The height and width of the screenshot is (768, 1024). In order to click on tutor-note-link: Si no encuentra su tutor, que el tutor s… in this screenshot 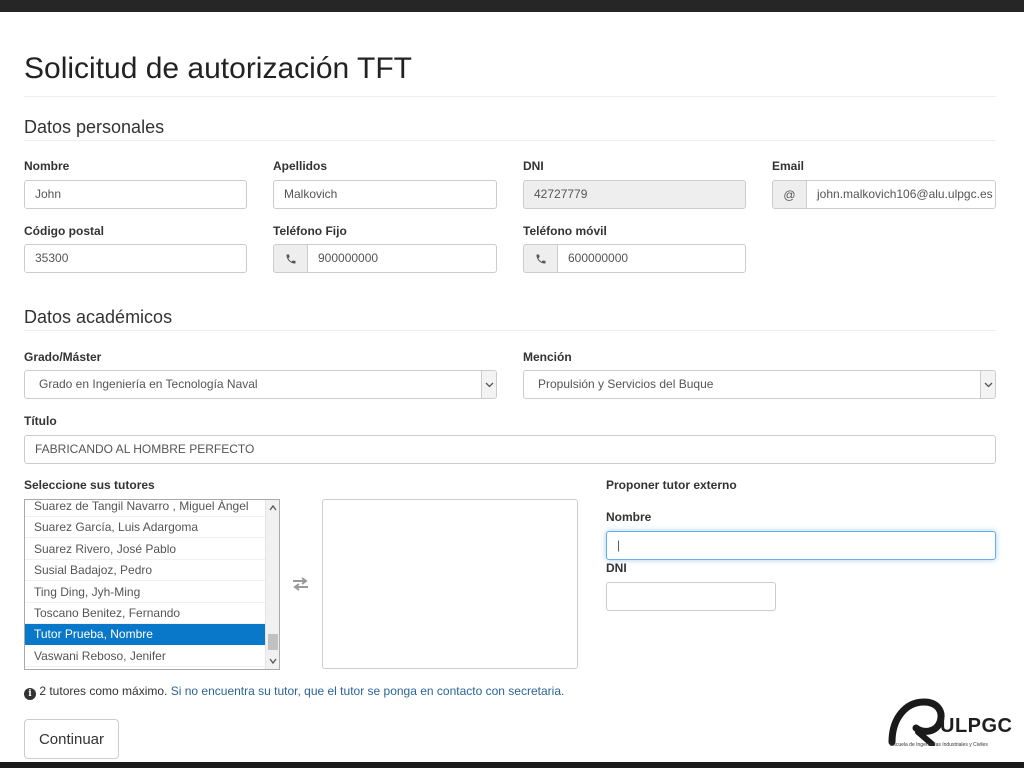, I will do `click(368, 691)`.